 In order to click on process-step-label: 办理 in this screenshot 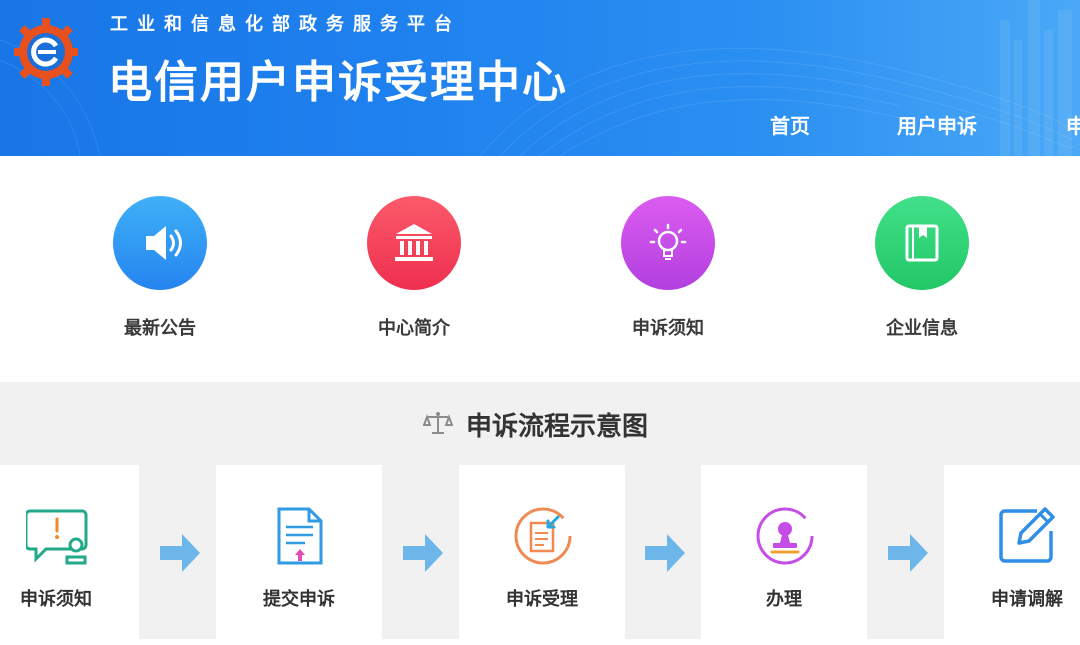, I will do `click(784, 599)`.